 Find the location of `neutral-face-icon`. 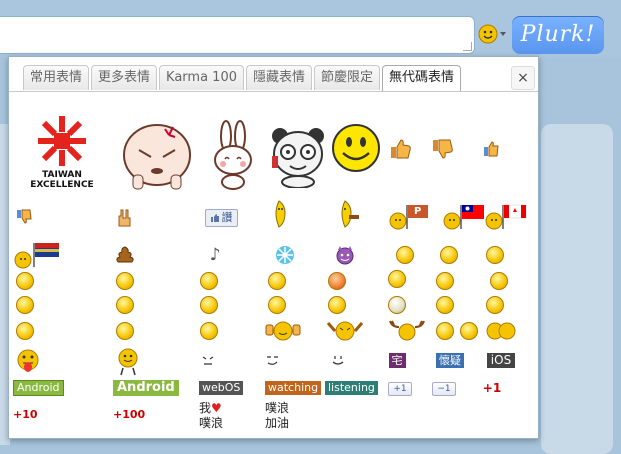

neutral-face-icon is located at coordinates (25, 331).